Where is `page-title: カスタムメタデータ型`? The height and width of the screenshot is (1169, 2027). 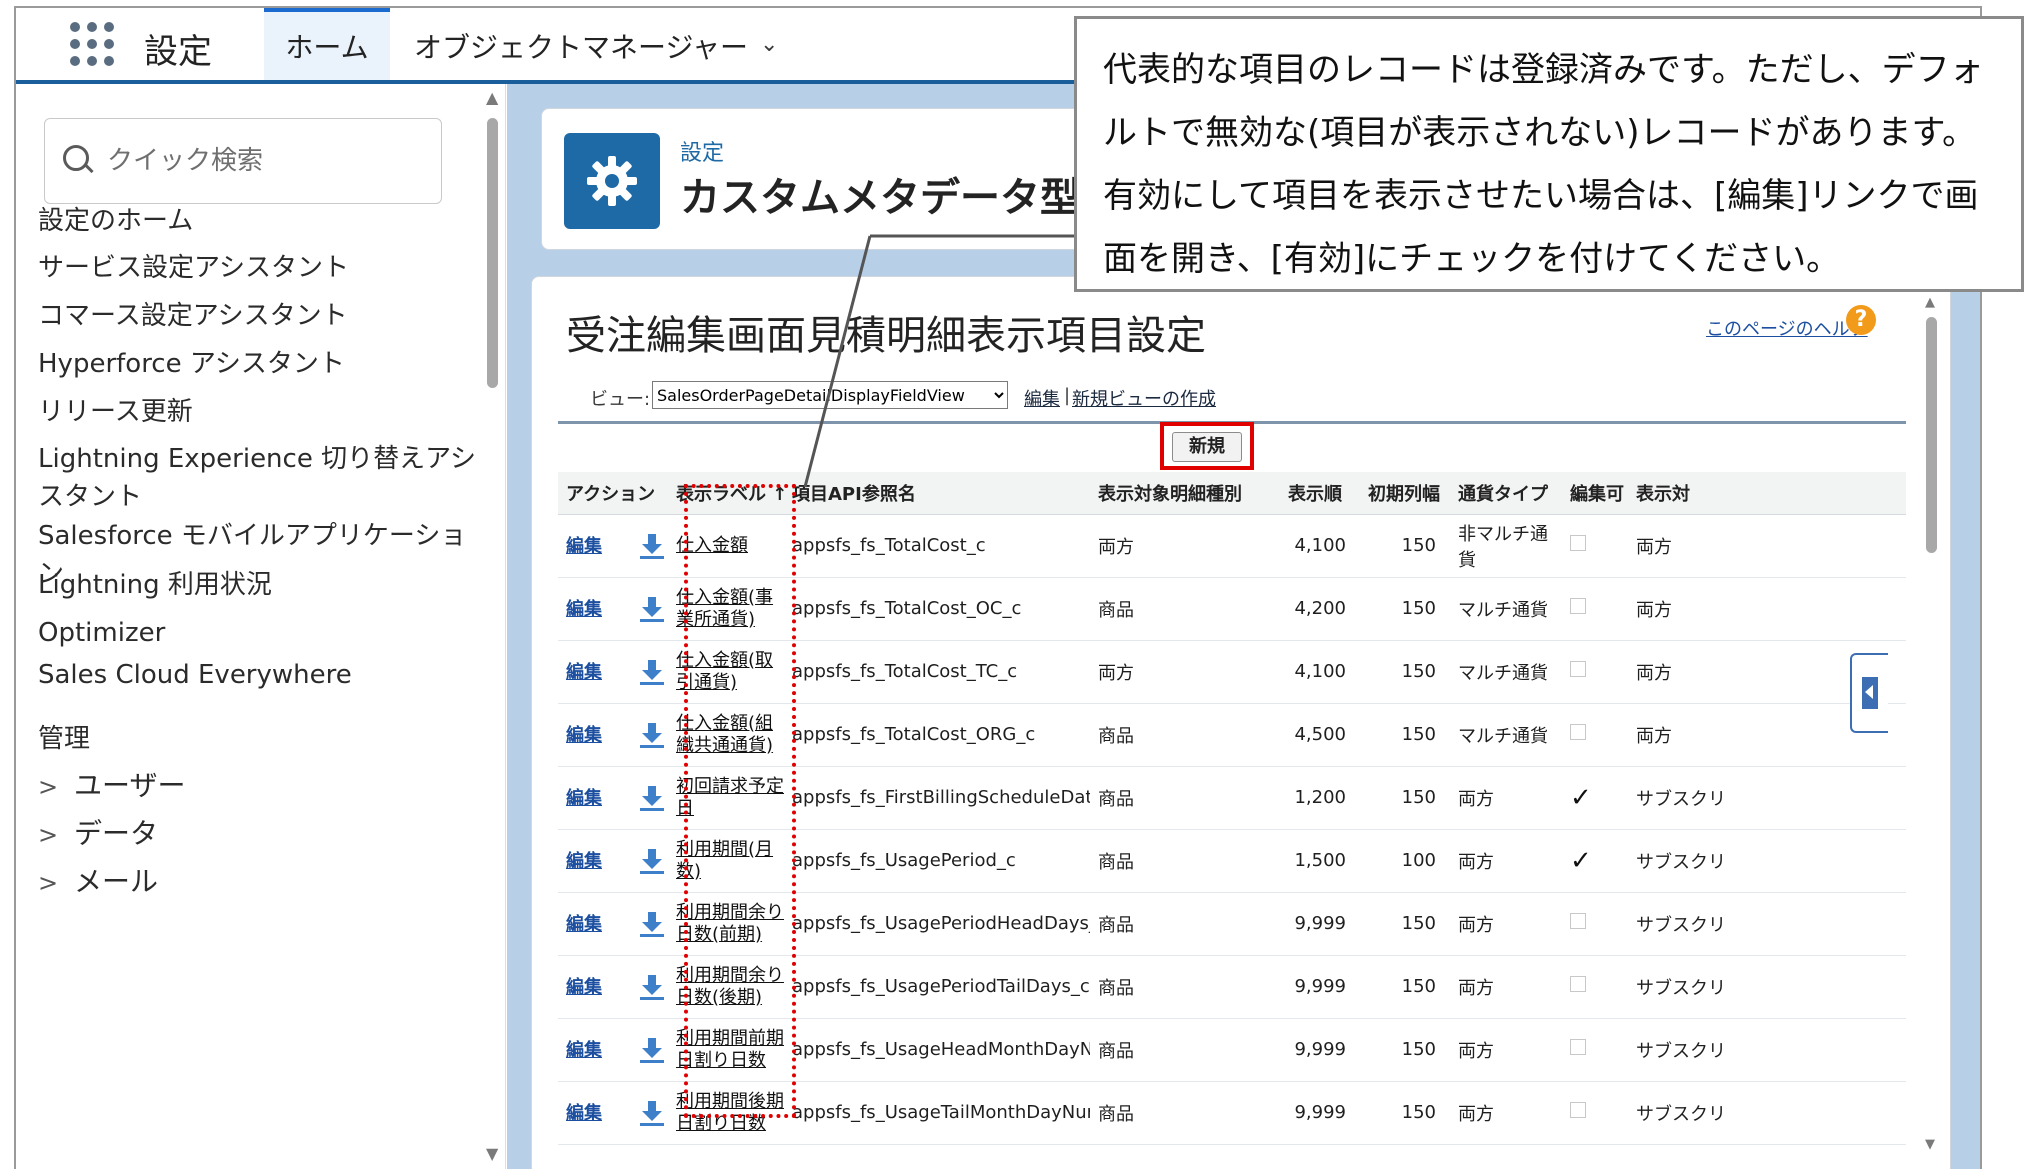
page-title: カスタムメタデータ型 is located at coordinates (880, 198).